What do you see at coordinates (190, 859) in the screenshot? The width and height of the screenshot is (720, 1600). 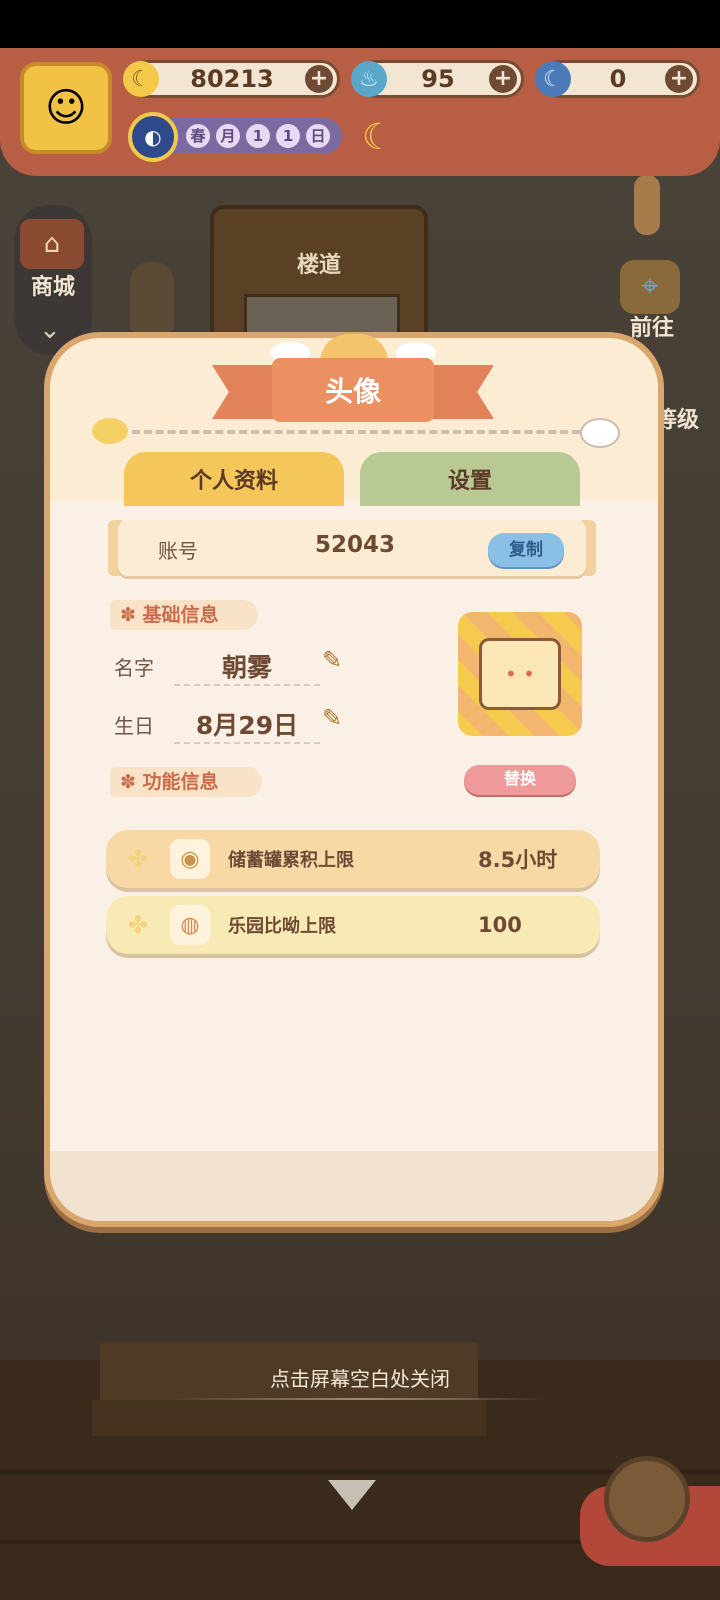 I see `piggy-bank-icon: ◉` at bounding box center [190, 859].